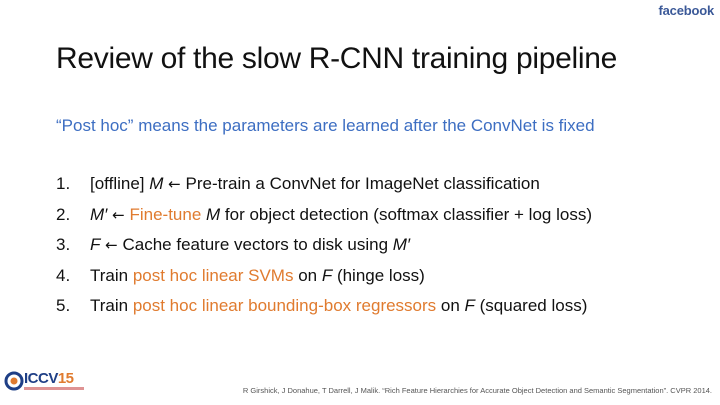  I want to click on step-number: 4., so click(63, 275).